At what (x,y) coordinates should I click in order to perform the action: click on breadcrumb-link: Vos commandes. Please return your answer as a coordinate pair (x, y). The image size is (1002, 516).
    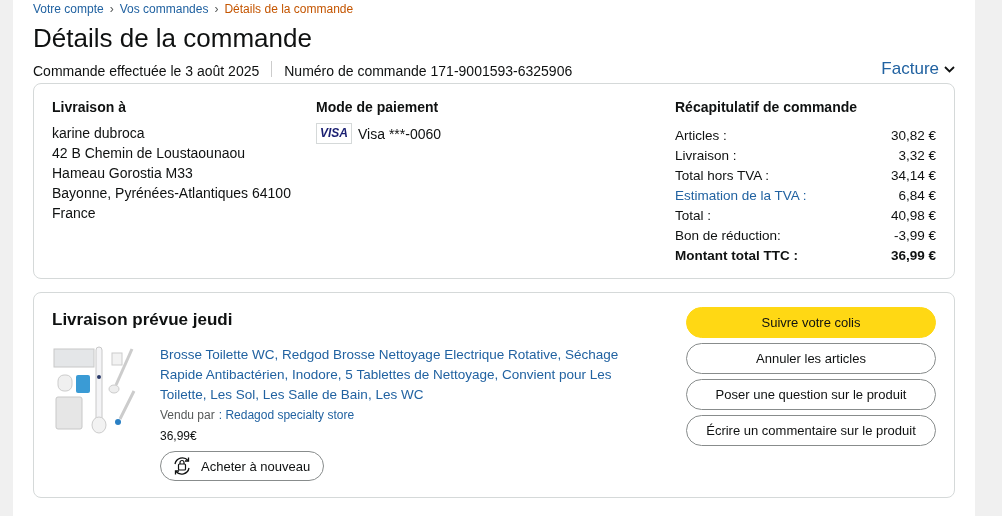
    Looking at the image, I should click on (164, 9).